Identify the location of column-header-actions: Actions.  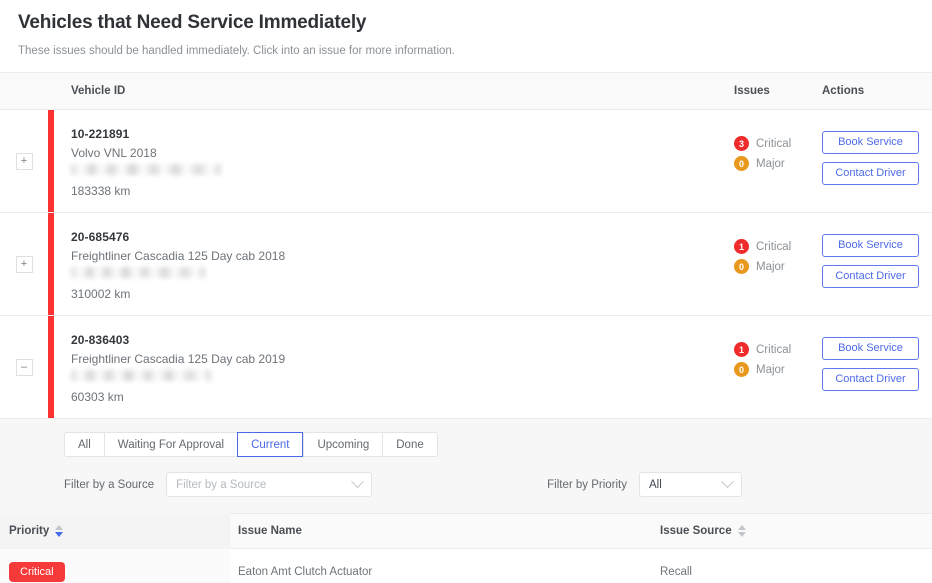
(843, 91).